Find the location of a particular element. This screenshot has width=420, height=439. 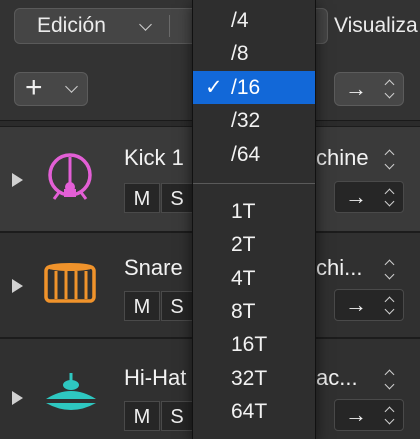

menu-item-16-selected: ✓ /16 is located at coordinates (254, 87).